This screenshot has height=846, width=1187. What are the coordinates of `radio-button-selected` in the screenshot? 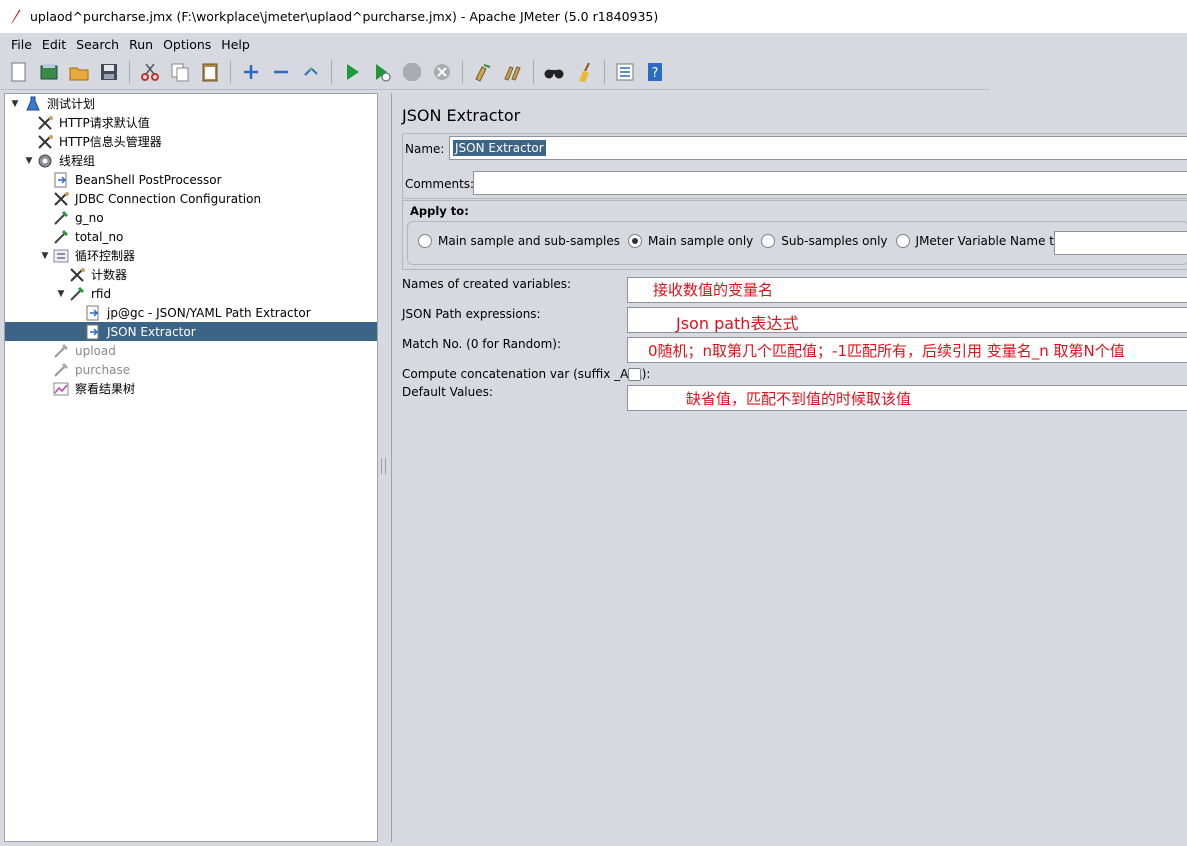 It's located at (634, 241).